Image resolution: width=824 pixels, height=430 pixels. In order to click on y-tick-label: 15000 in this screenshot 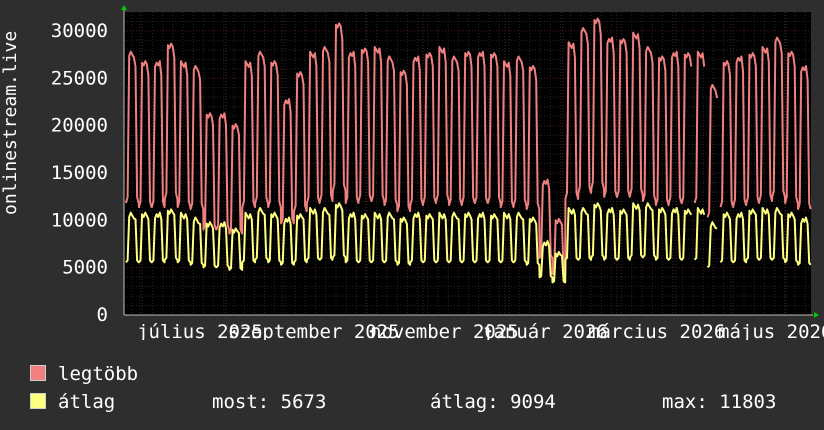, I will do `click(79, 173)`.